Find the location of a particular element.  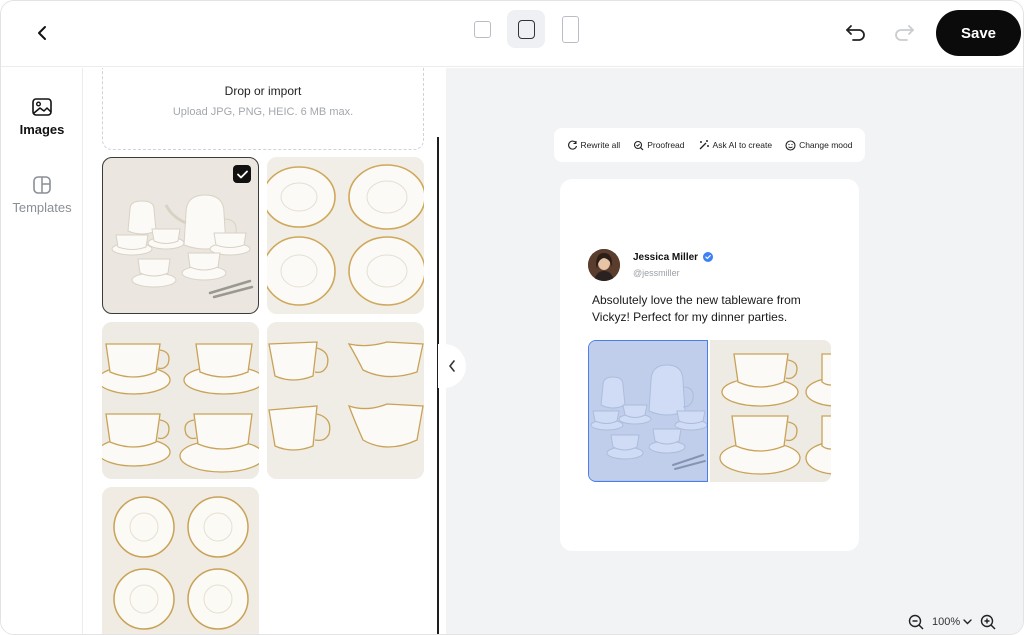

zoom-level-dropdown: 100% is located at coordinates (952, 622).